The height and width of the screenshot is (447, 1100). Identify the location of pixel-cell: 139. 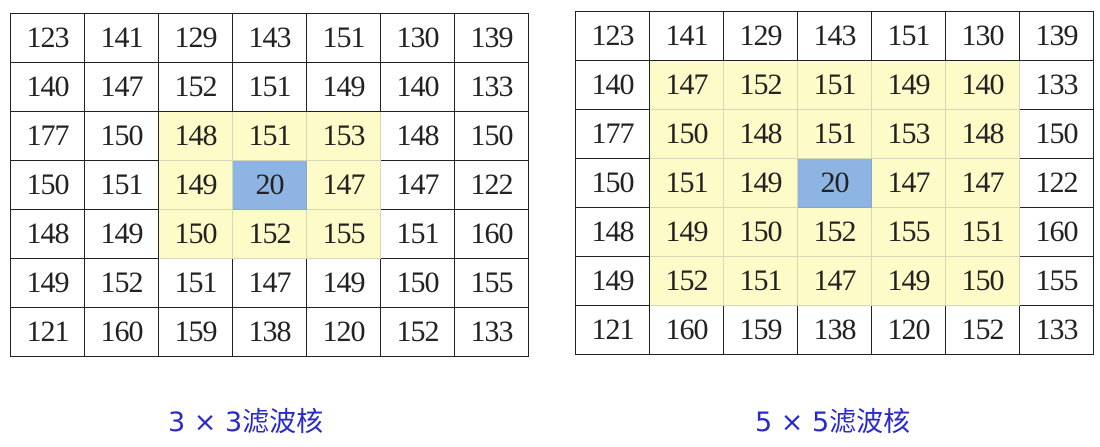
(491, 38).